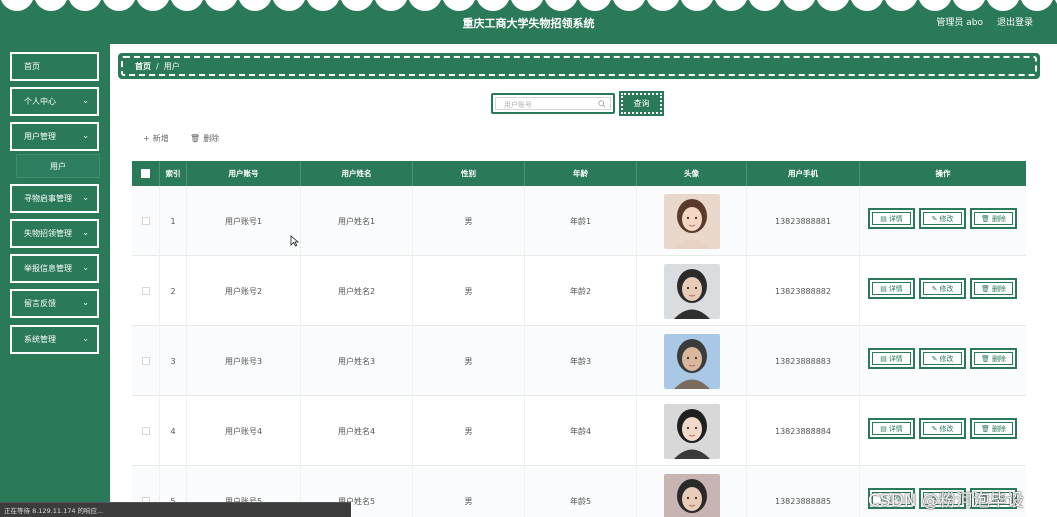 The height and width of the screenshot is (517, 1057). I want to click on sidebar-item-report: 举报信息管理 ⌄, so click(54, 268).